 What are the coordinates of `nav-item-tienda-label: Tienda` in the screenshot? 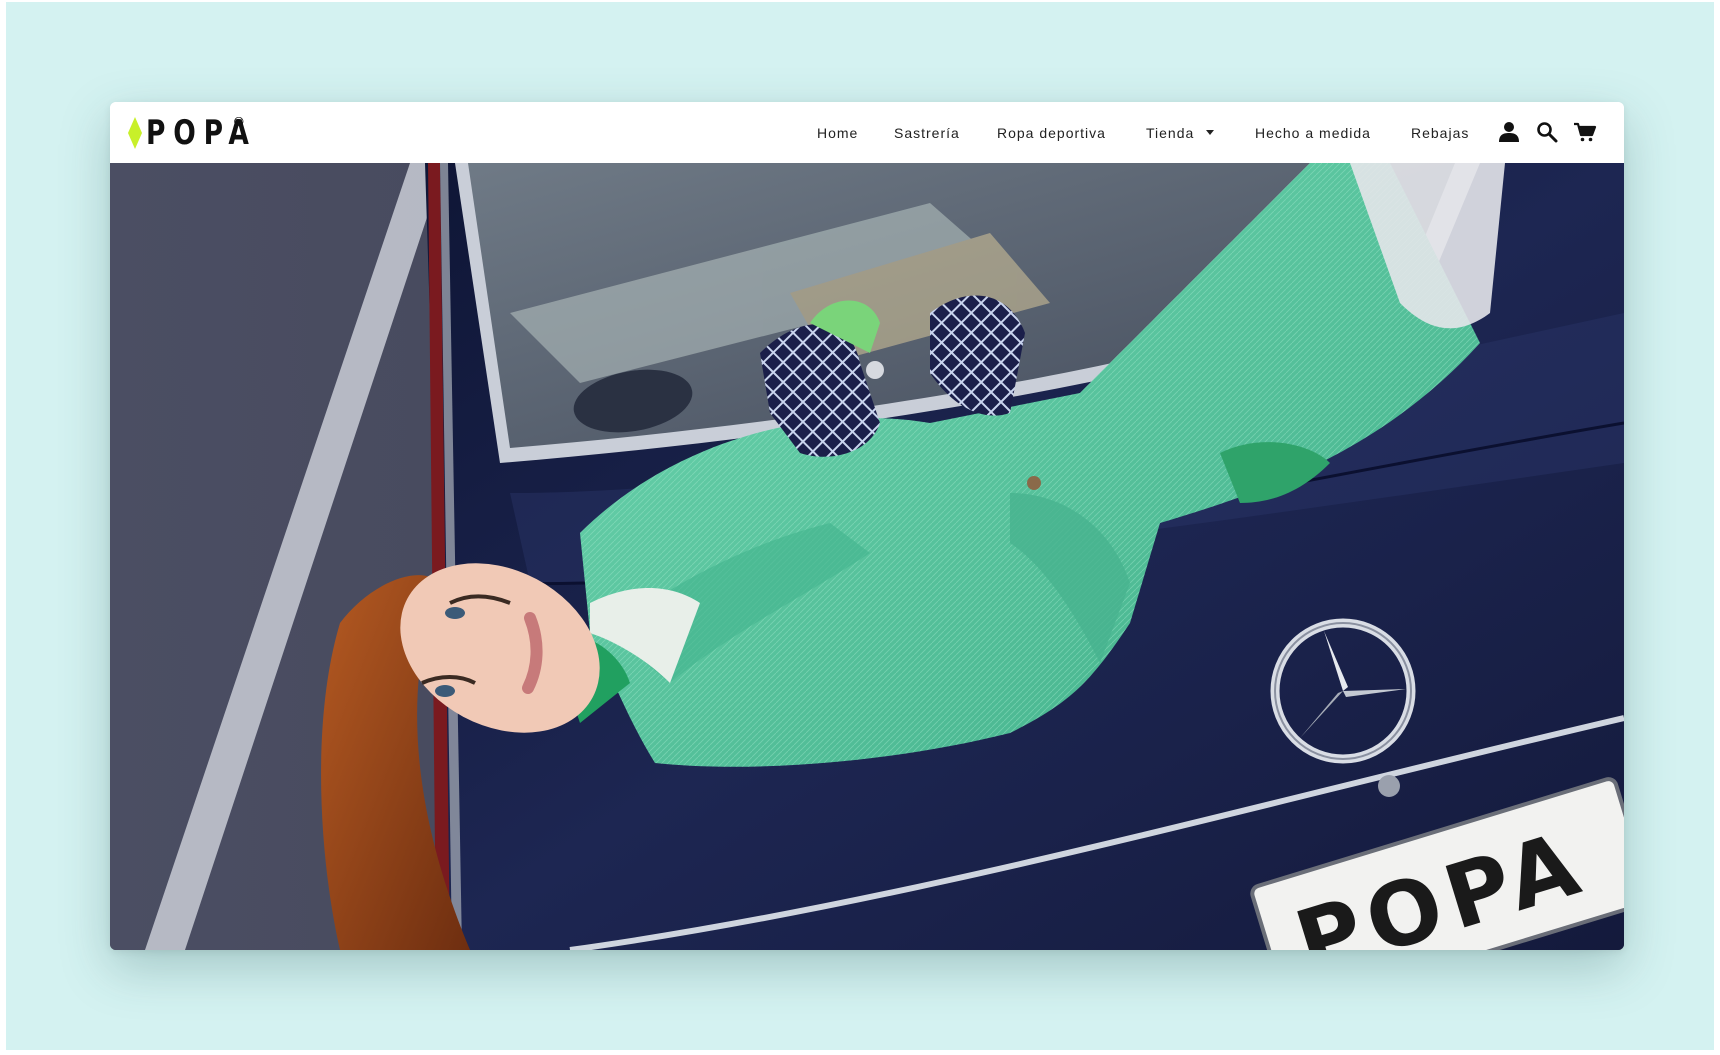 It's located at (1170, 133).